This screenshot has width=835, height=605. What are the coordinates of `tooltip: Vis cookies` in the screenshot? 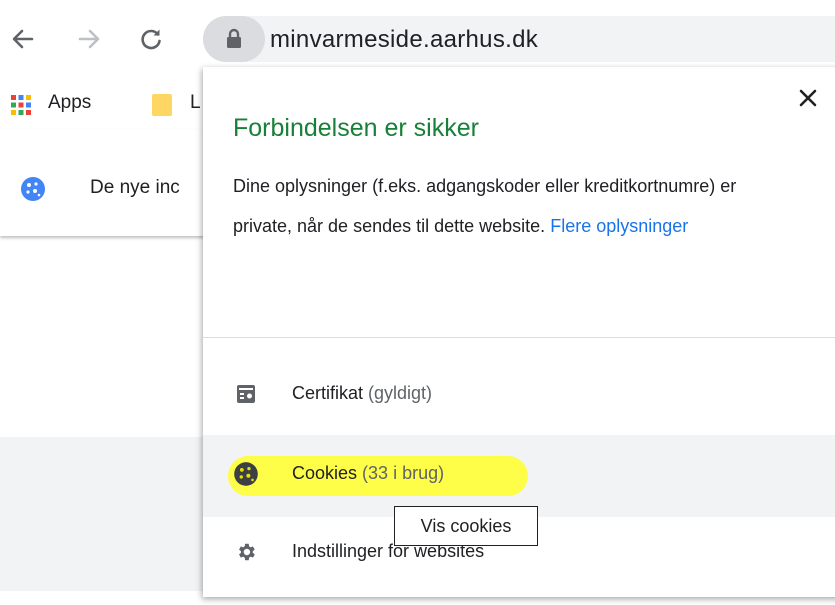 It's located at (466, 526).